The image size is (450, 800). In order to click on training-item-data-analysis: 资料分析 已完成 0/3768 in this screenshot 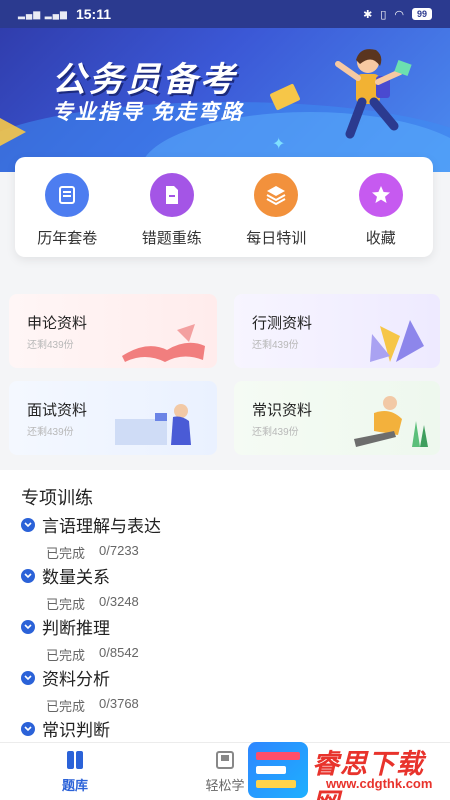, I will do `click(221, 690)`.